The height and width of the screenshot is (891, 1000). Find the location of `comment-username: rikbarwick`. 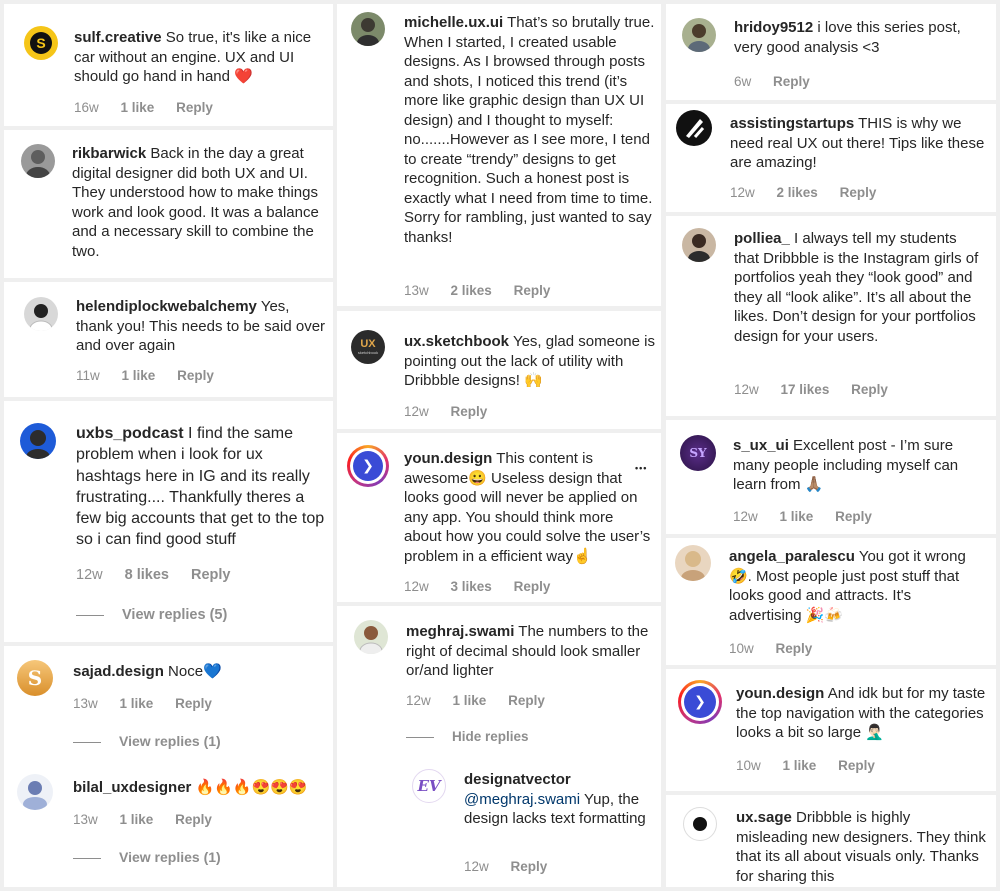

comment-username: rikbarwick is located at coordinates (109, 153).